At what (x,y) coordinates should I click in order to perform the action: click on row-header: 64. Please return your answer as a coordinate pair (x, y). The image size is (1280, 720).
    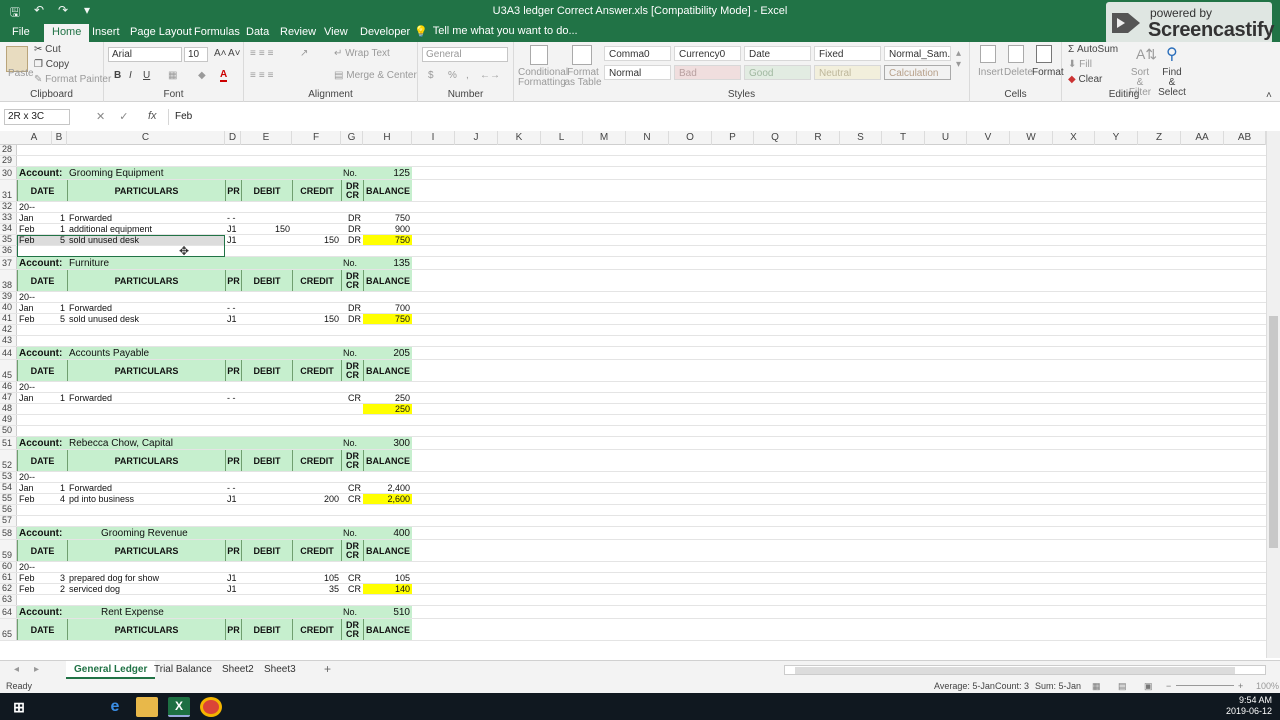
    Looking at the image, I should click on (8, 612).